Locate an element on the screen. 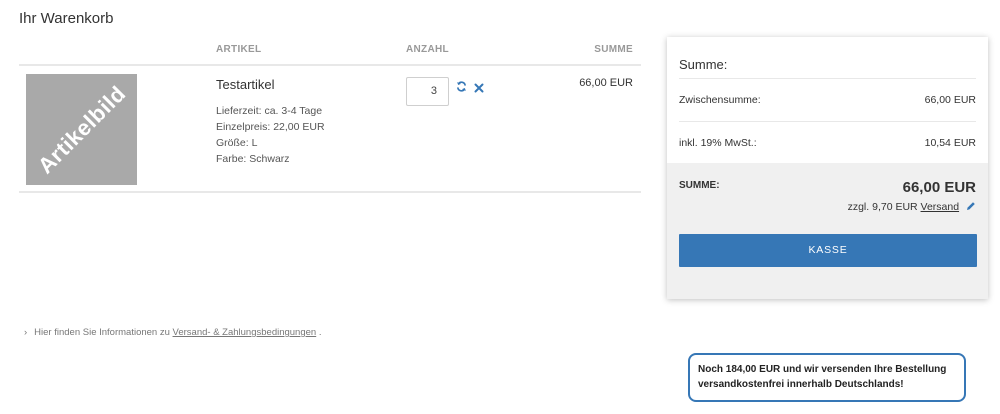 This screenshot has height=414, width=1000. info-suffix: . is located at coordinates (320, 332).